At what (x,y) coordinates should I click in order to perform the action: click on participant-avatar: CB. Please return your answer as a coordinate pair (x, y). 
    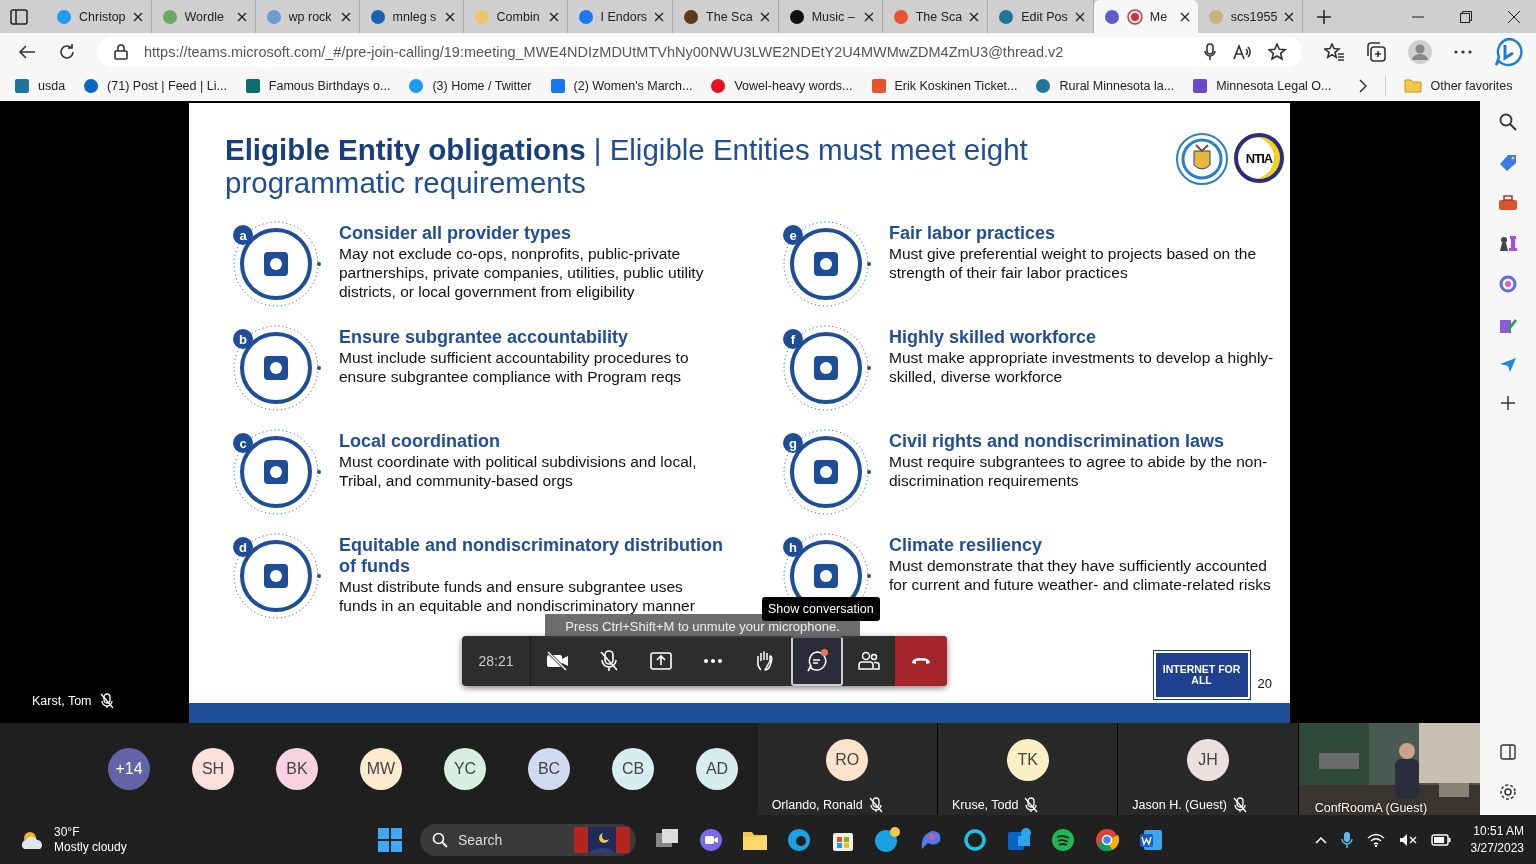
    Looking at the image, I should click on (633, 769).